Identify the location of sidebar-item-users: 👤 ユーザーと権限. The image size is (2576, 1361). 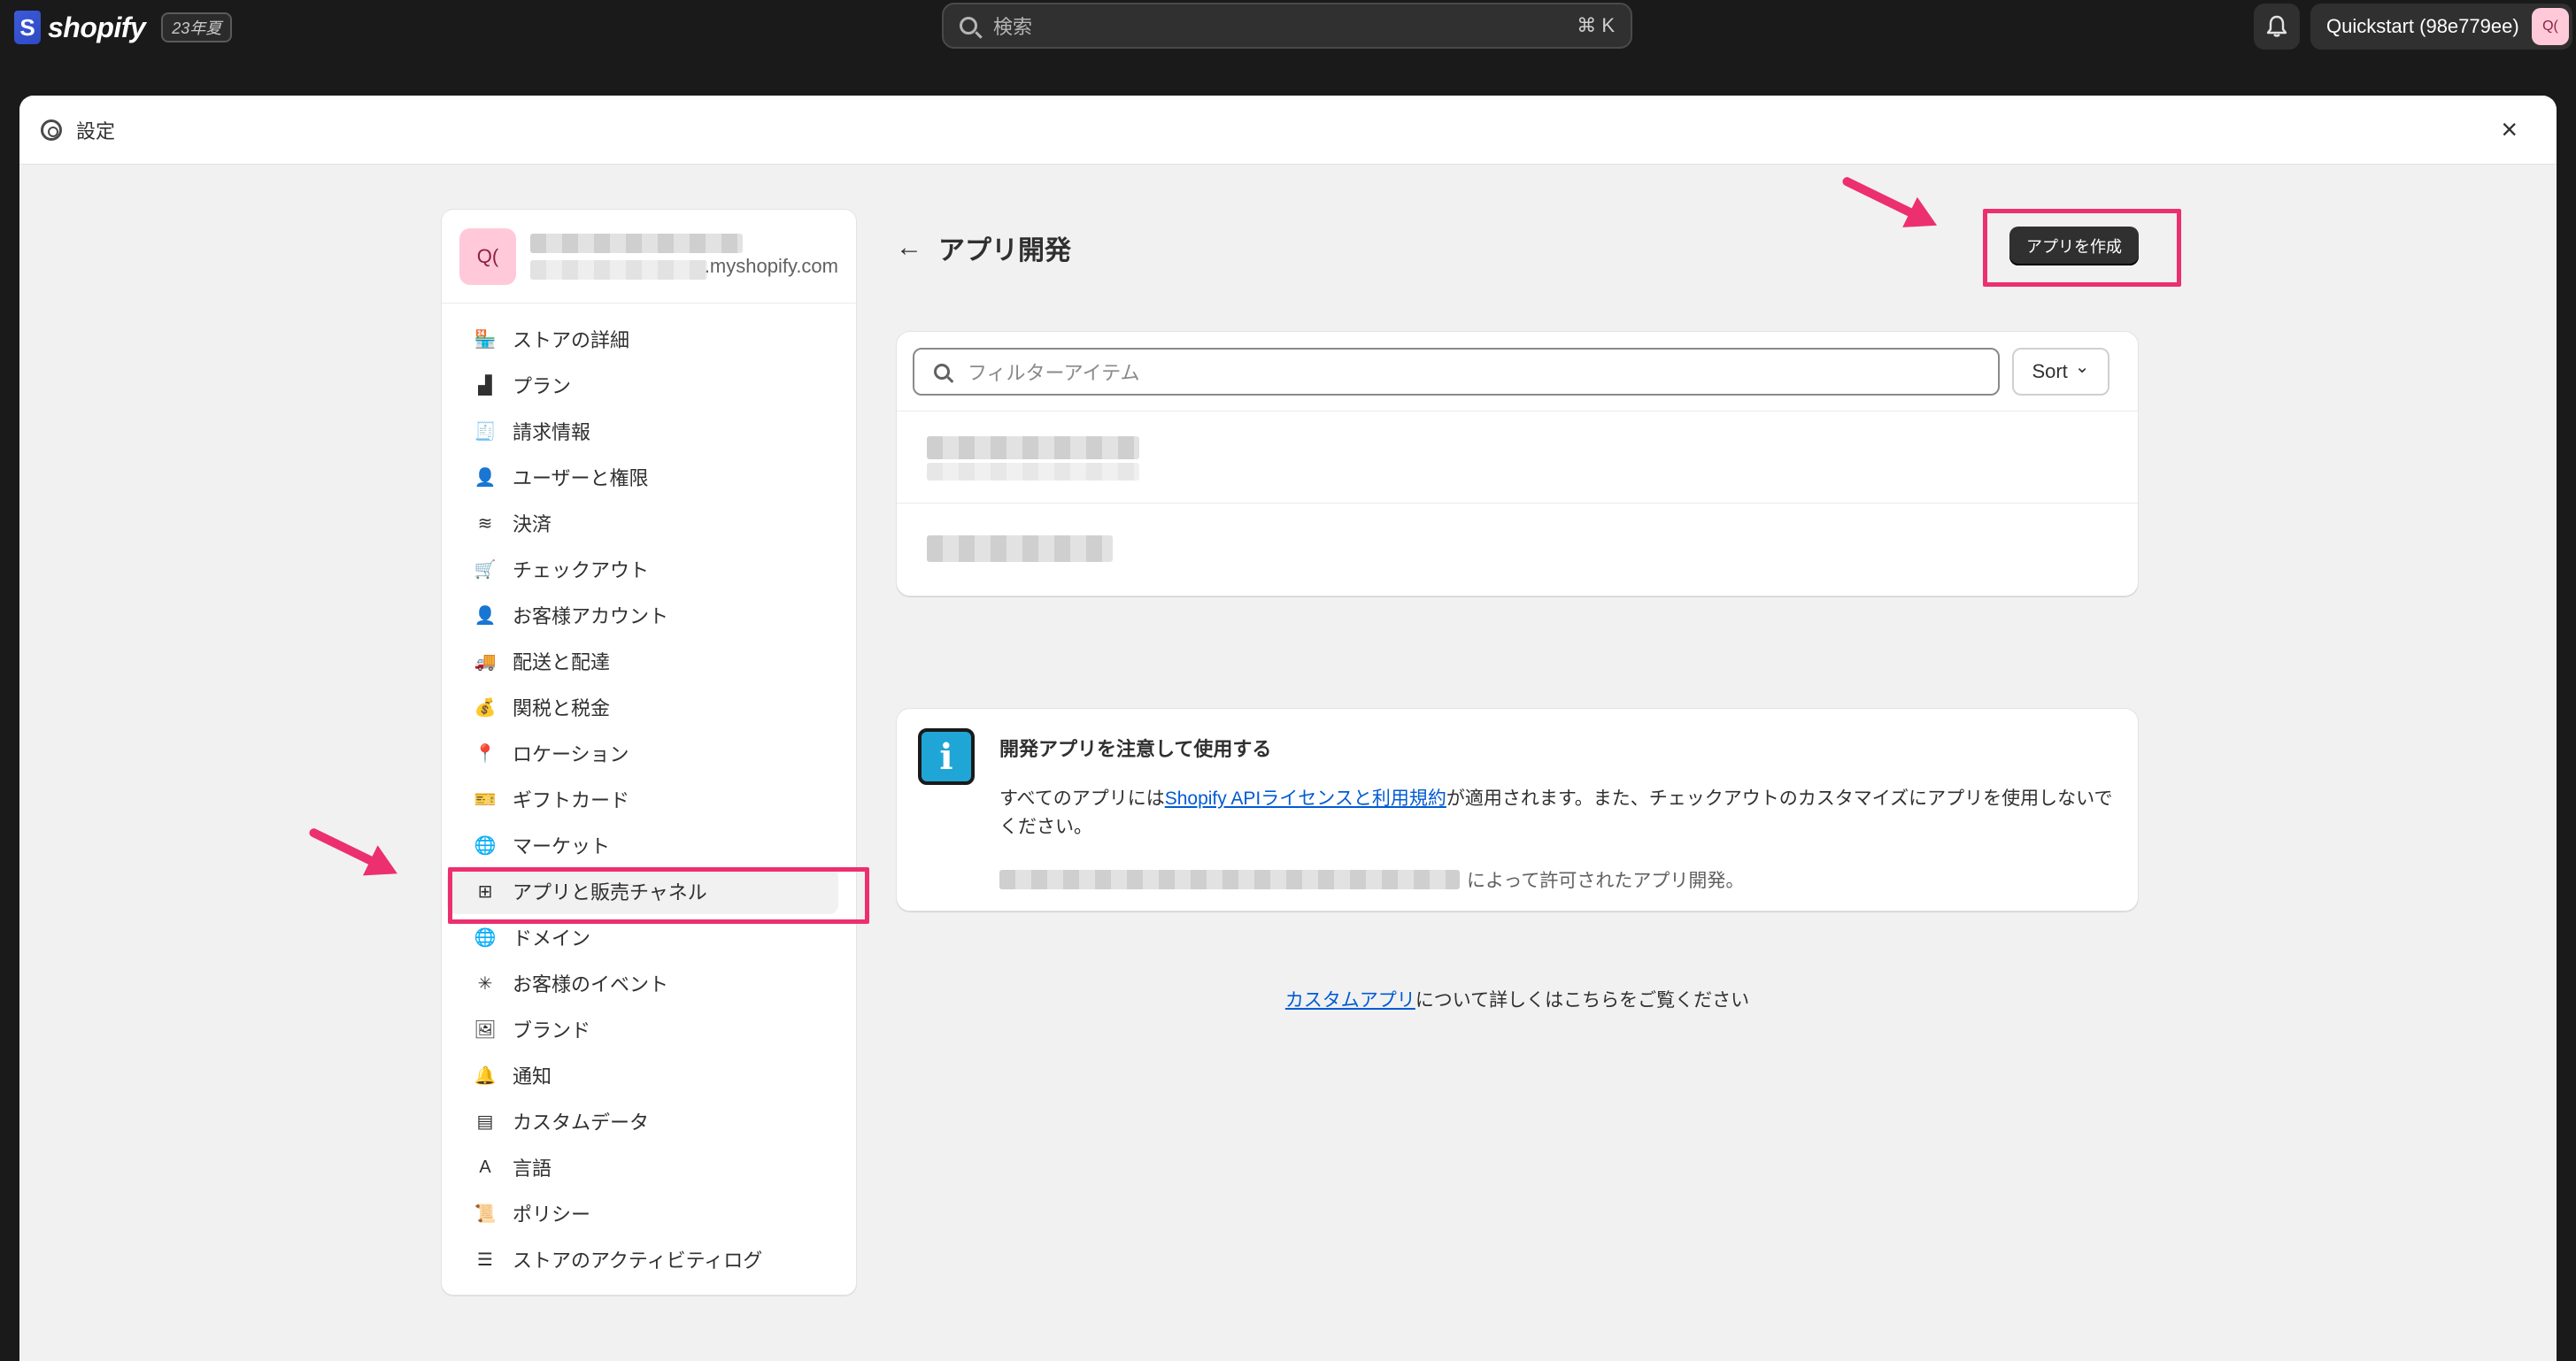
(642, 477).